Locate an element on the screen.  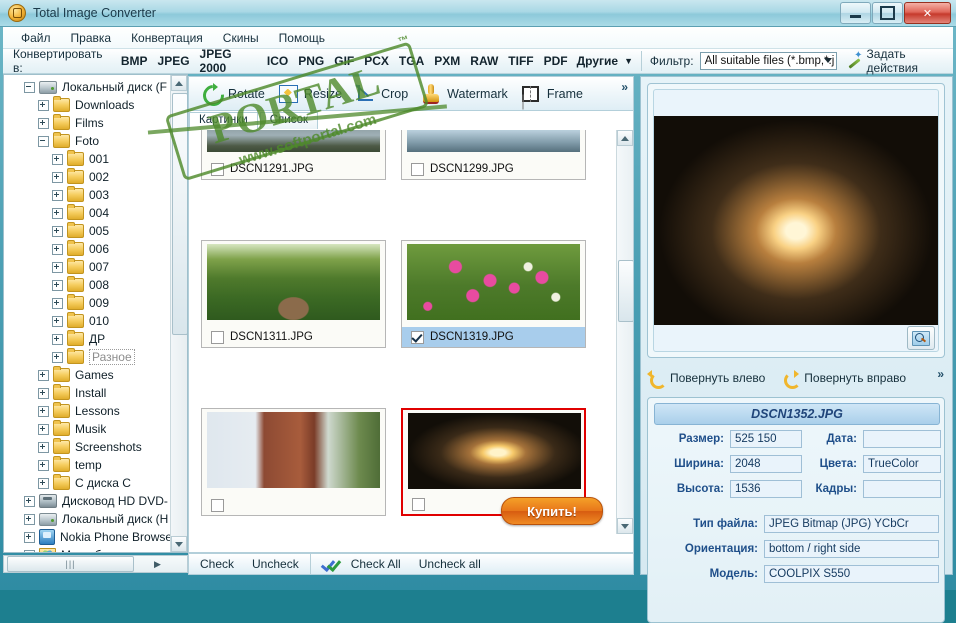
check-all-button: Check All is located at coordinates (376, 564).